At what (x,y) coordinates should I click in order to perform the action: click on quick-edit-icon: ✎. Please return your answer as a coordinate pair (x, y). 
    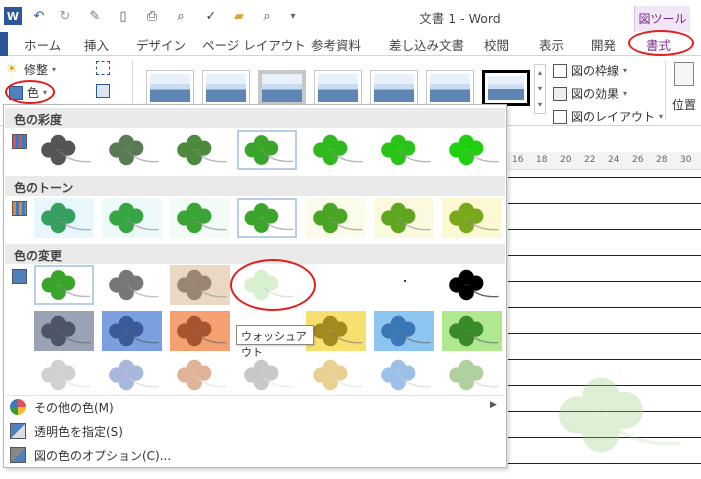
    Looking at the image, I should click on (95, 16).